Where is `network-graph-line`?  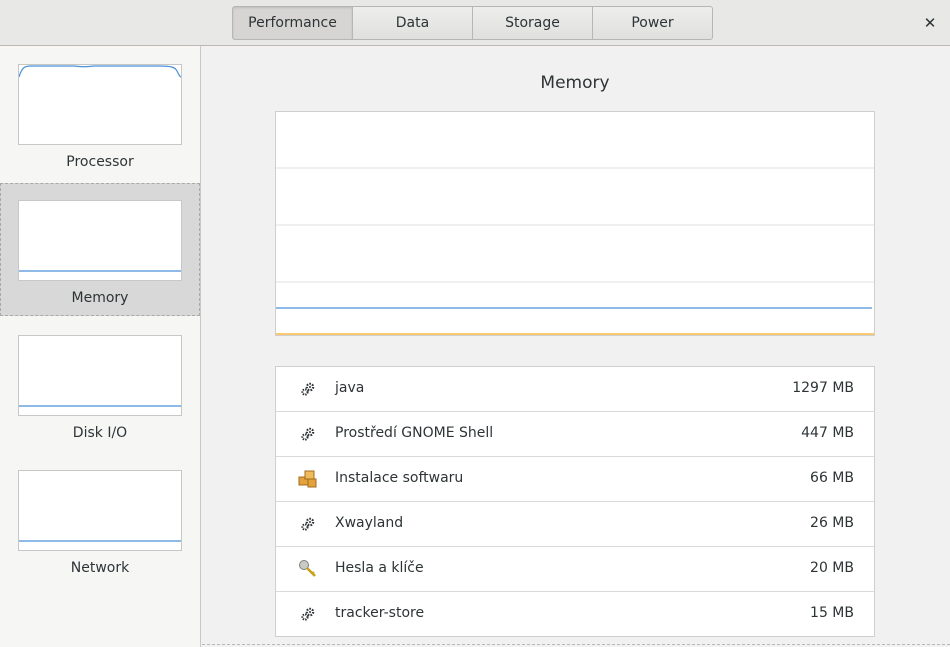
network-graph-line is located at coordinates (100, 541).